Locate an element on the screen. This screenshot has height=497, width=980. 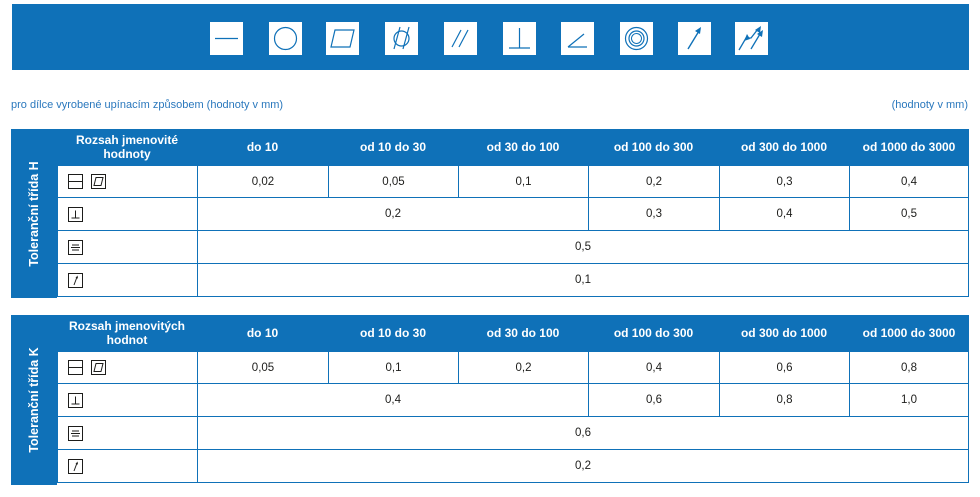
table-row: 0,05 0,1 0,2 0,4 0,6 0,8 is located at coordinates (513, 367).